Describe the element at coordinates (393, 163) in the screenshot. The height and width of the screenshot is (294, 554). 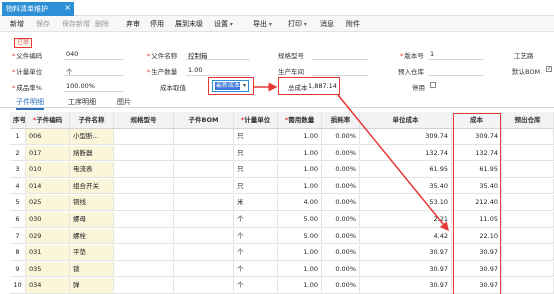
I see `arrow-to-cost-column` at that location.